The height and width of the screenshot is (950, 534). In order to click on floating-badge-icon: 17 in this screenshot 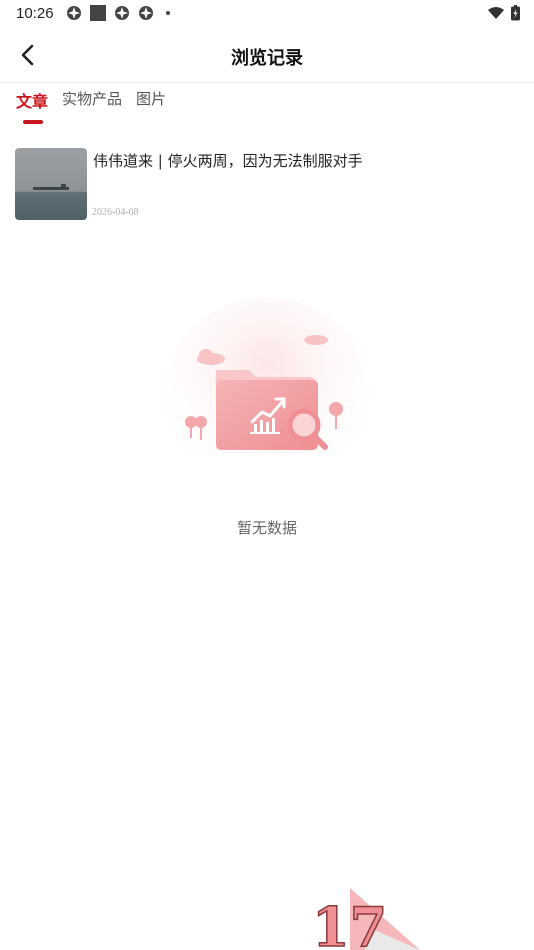, I will do `click(365, 919)`.